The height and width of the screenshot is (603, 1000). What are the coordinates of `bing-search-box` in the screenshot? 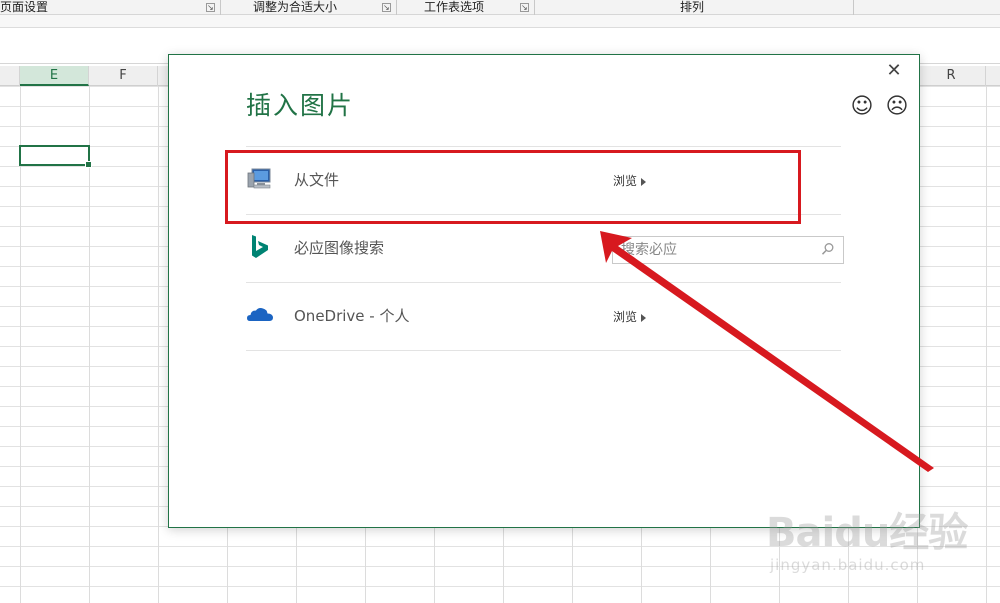 It's located at (728, 250).